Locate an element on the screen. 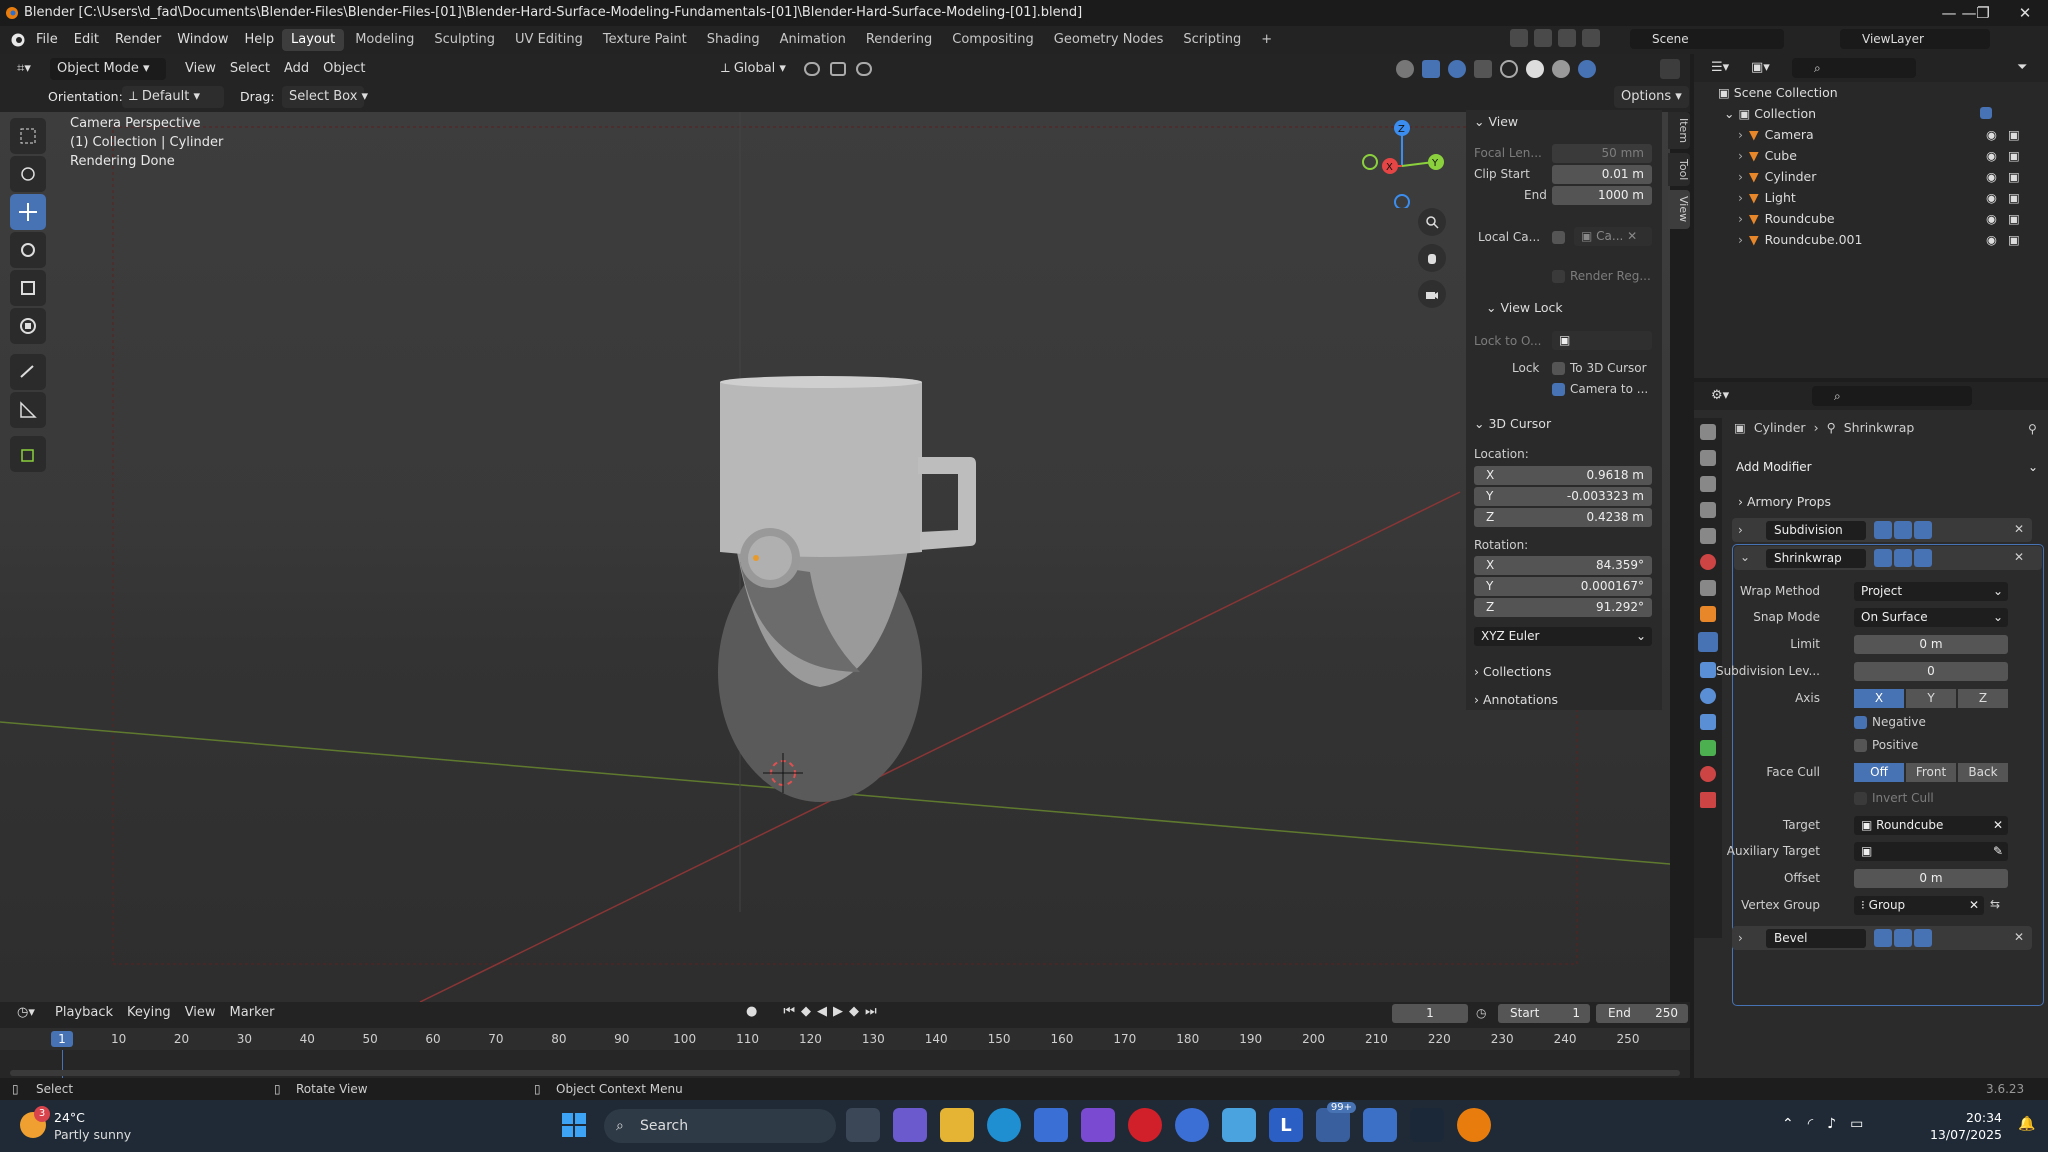 Image resolution: width=2048 pixels, height=1152 pixels. invert-vgroup-icon: ⇆ is located at coordinates (1995, 904).